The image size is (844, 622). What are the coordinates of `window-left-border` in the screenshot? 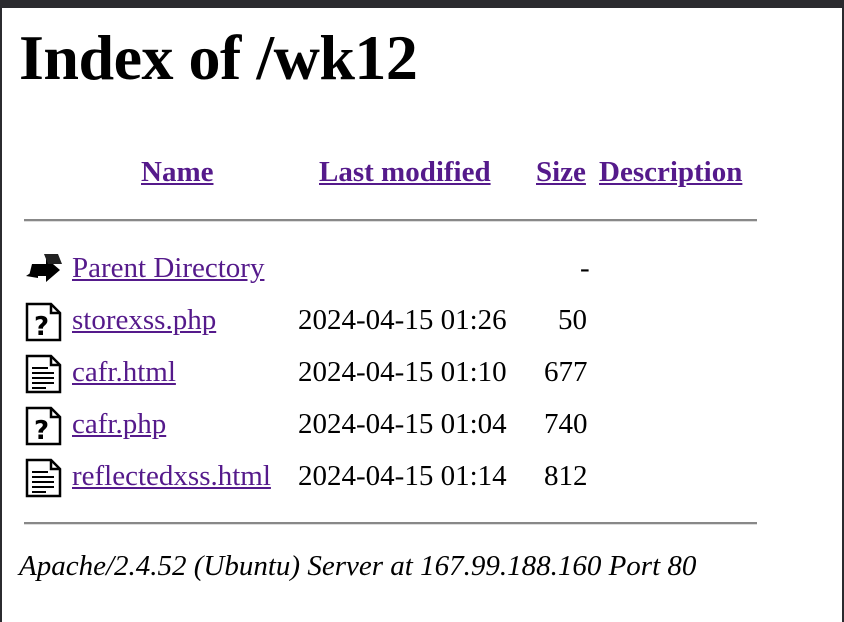 It's located at (1, 315).